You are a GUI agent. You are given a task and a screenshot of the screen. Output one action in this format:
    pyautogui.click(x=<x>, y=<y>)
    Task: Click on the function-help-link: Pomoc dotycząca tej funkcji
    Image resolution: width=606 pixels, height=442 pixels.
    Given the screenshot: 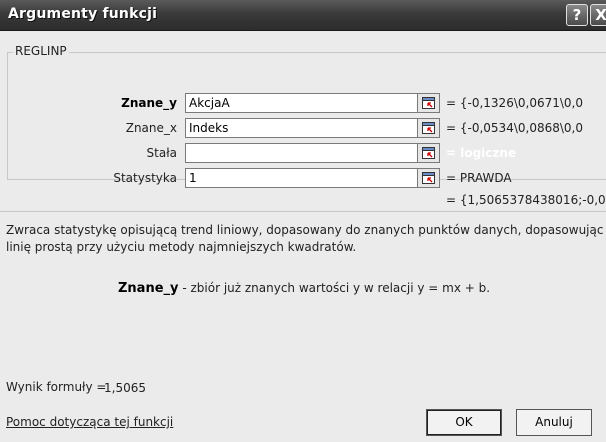 What is the action you would take?
    pyautogui.click(x=89, y=422)
    